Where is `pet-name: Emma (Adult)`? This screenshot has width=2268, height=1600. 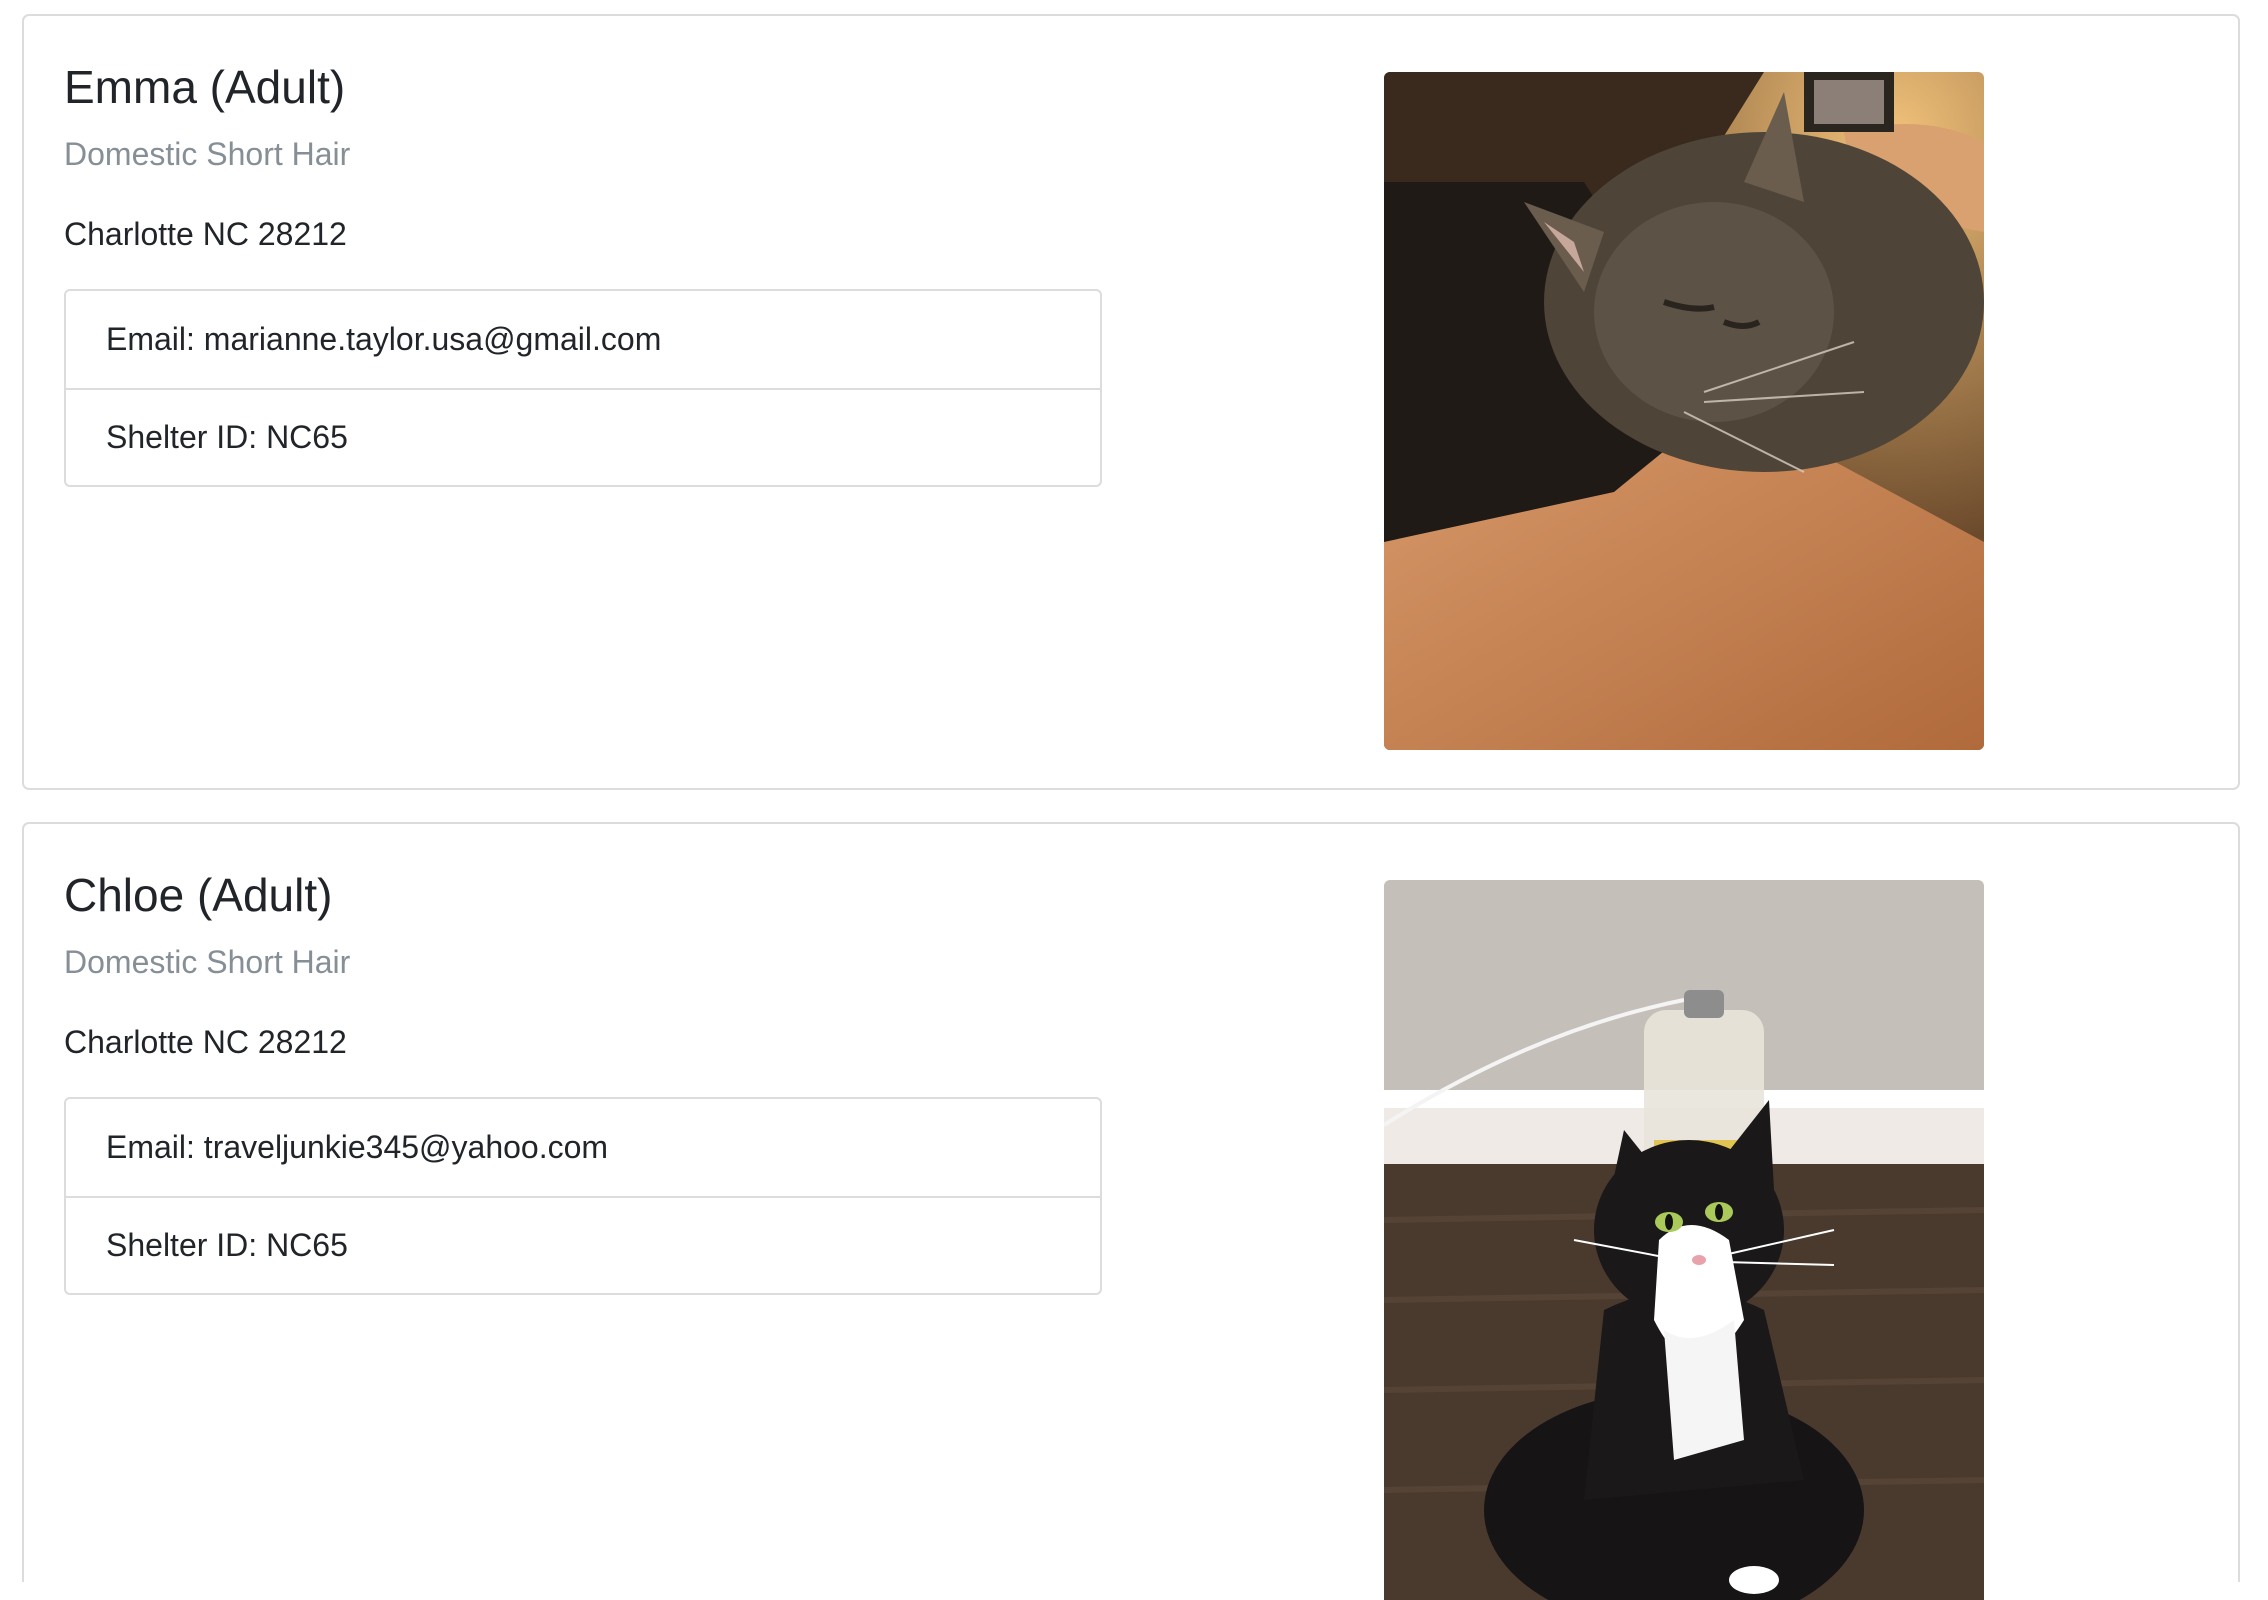 pet-name: Emma (Adult) is located at coordinates (205, 87).